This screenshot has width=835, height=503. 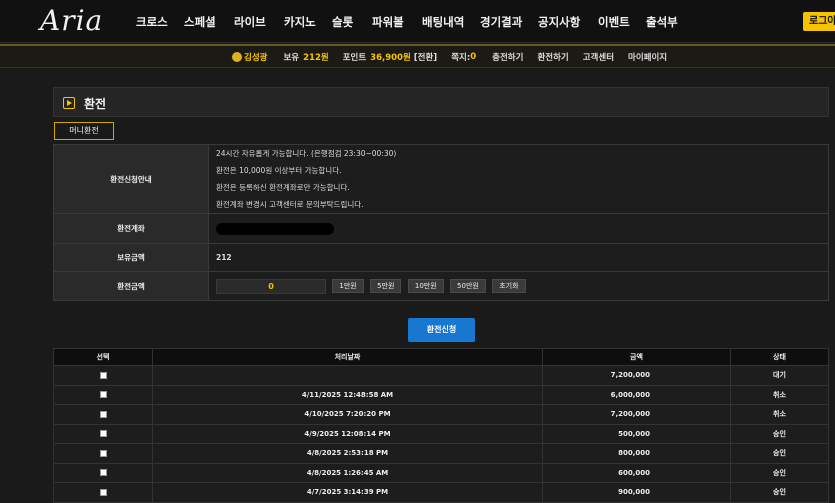 What do you see at coordinates (468, 286) in the screenshot?
I see `quick-500k-button: 50만원` at bounding box center [468, 286].